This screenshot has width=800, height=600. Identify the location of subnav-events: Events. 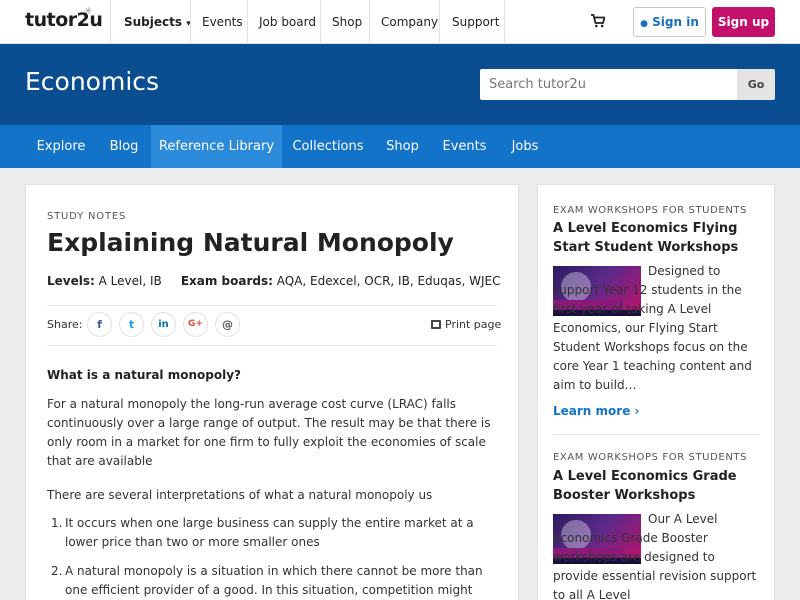
(464, 146).